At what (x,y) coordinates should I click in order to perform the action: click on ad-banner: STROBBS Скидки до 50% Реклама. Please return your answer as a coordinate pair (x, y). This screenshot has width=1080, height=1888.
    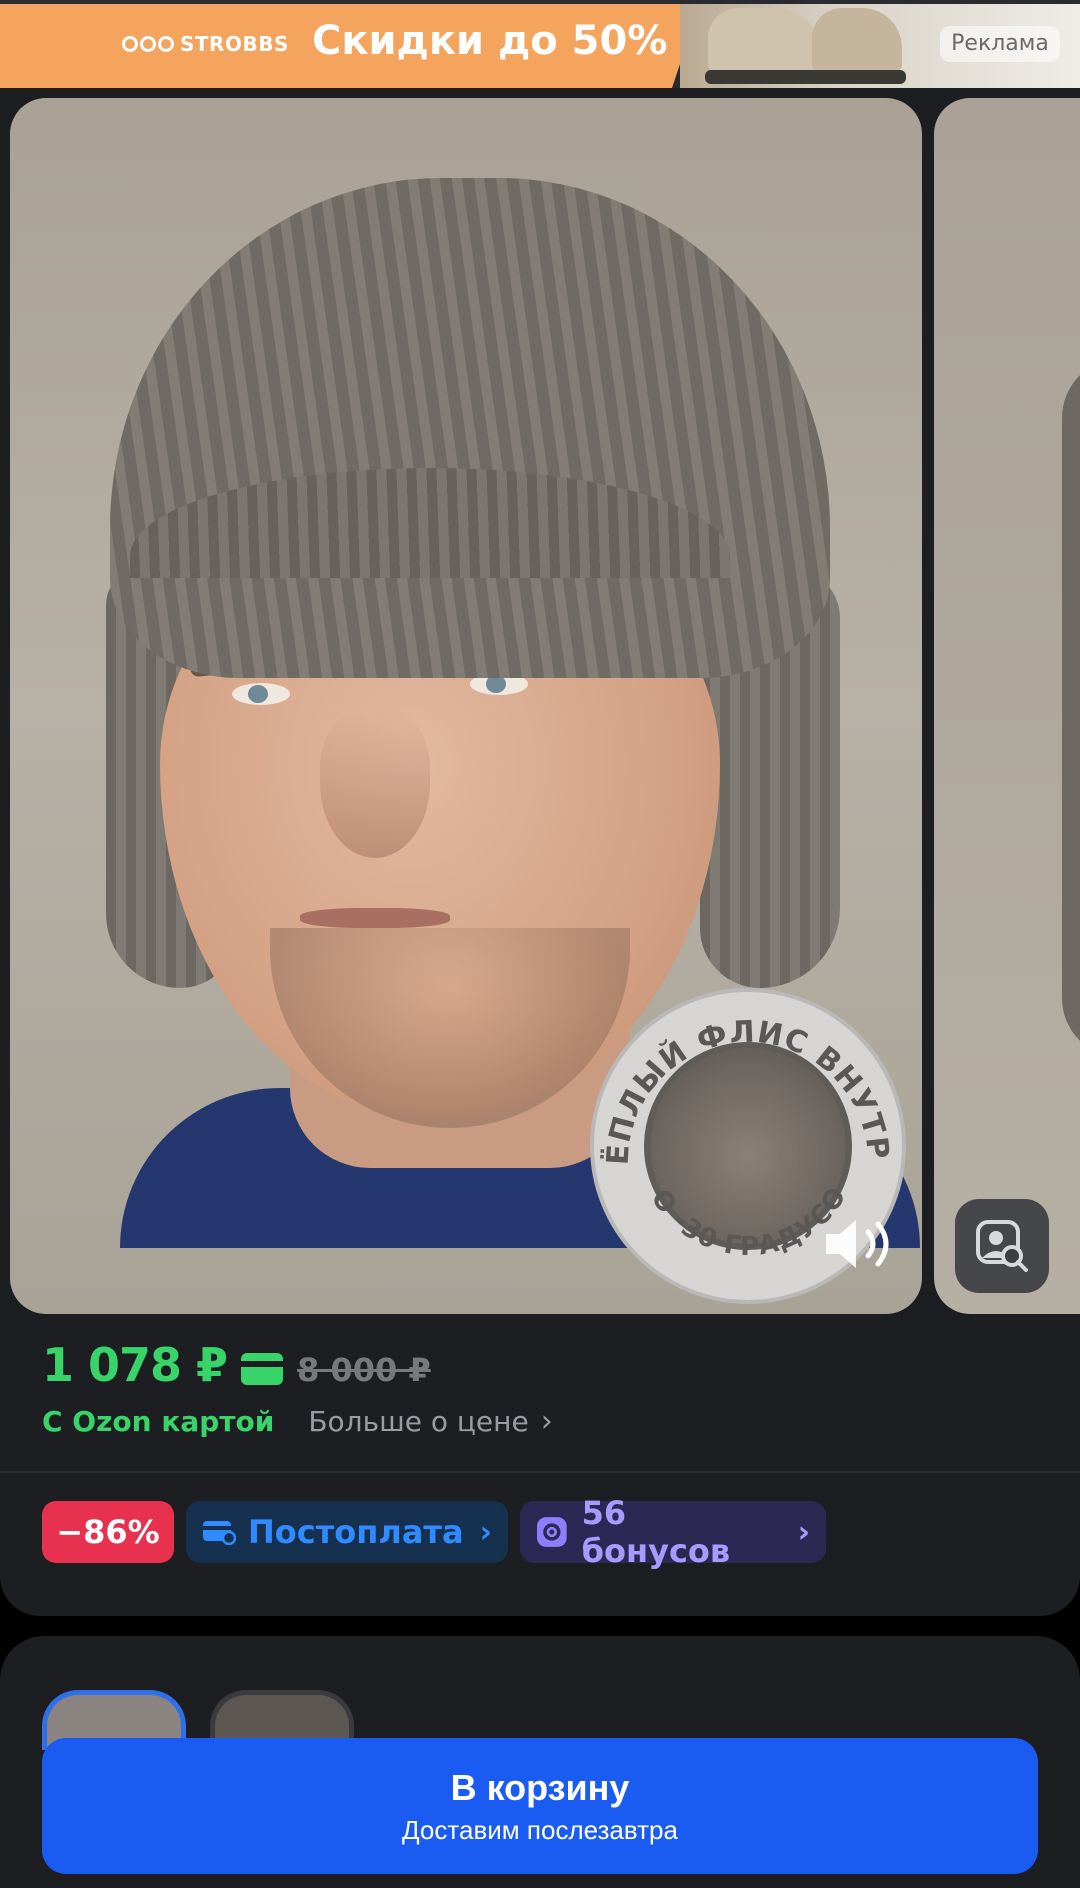
    Looking at the image, I should click on (540, 44).